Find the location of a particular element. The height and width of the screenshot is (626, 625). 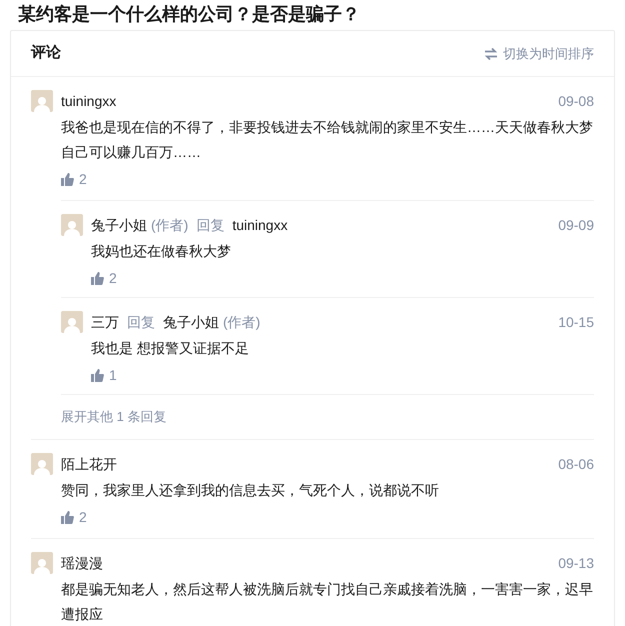

comment-date: 09-08 is located at coordinates (576, 101).